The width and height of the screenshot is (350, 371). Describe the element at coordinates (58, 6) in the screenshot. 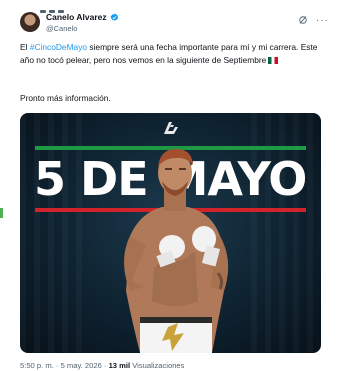

I see `previous-post-sliver` at that location.